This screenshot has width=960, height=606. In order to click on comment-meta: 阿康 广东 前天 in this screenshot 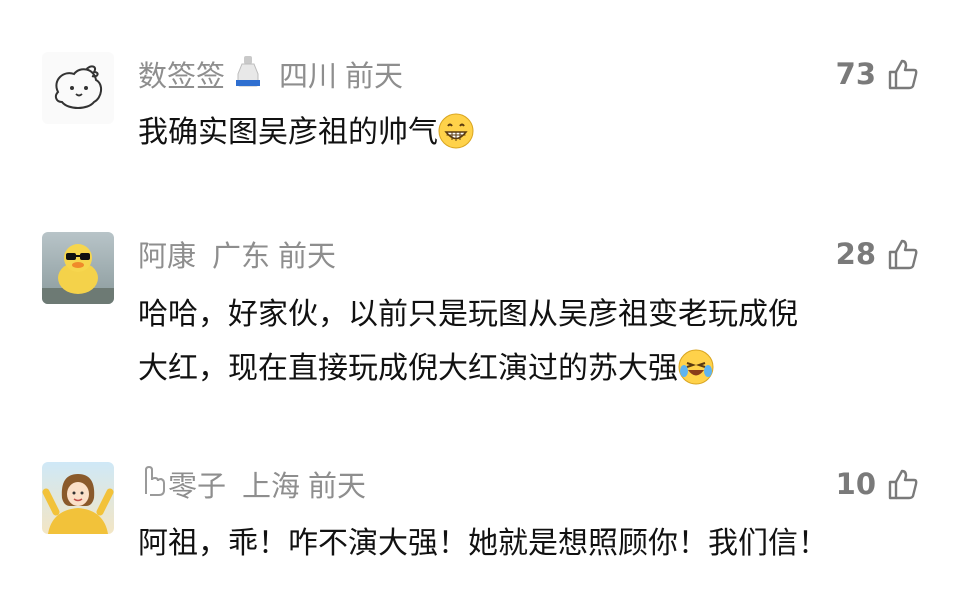, I will do `click(237, 254)`.